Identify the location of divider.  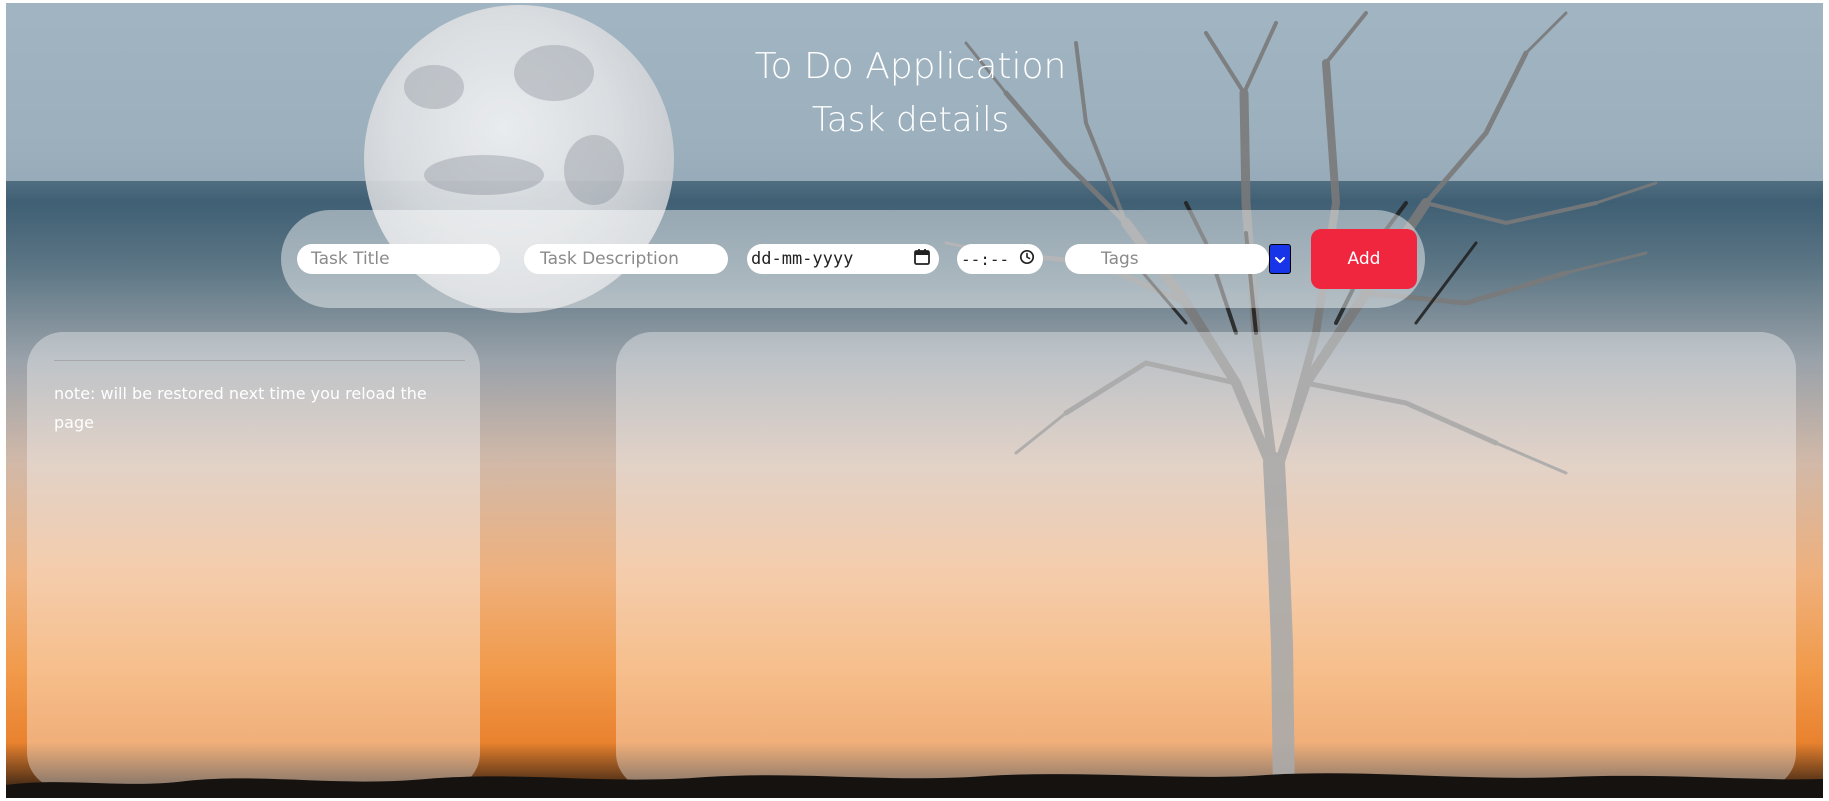
(259, 360).